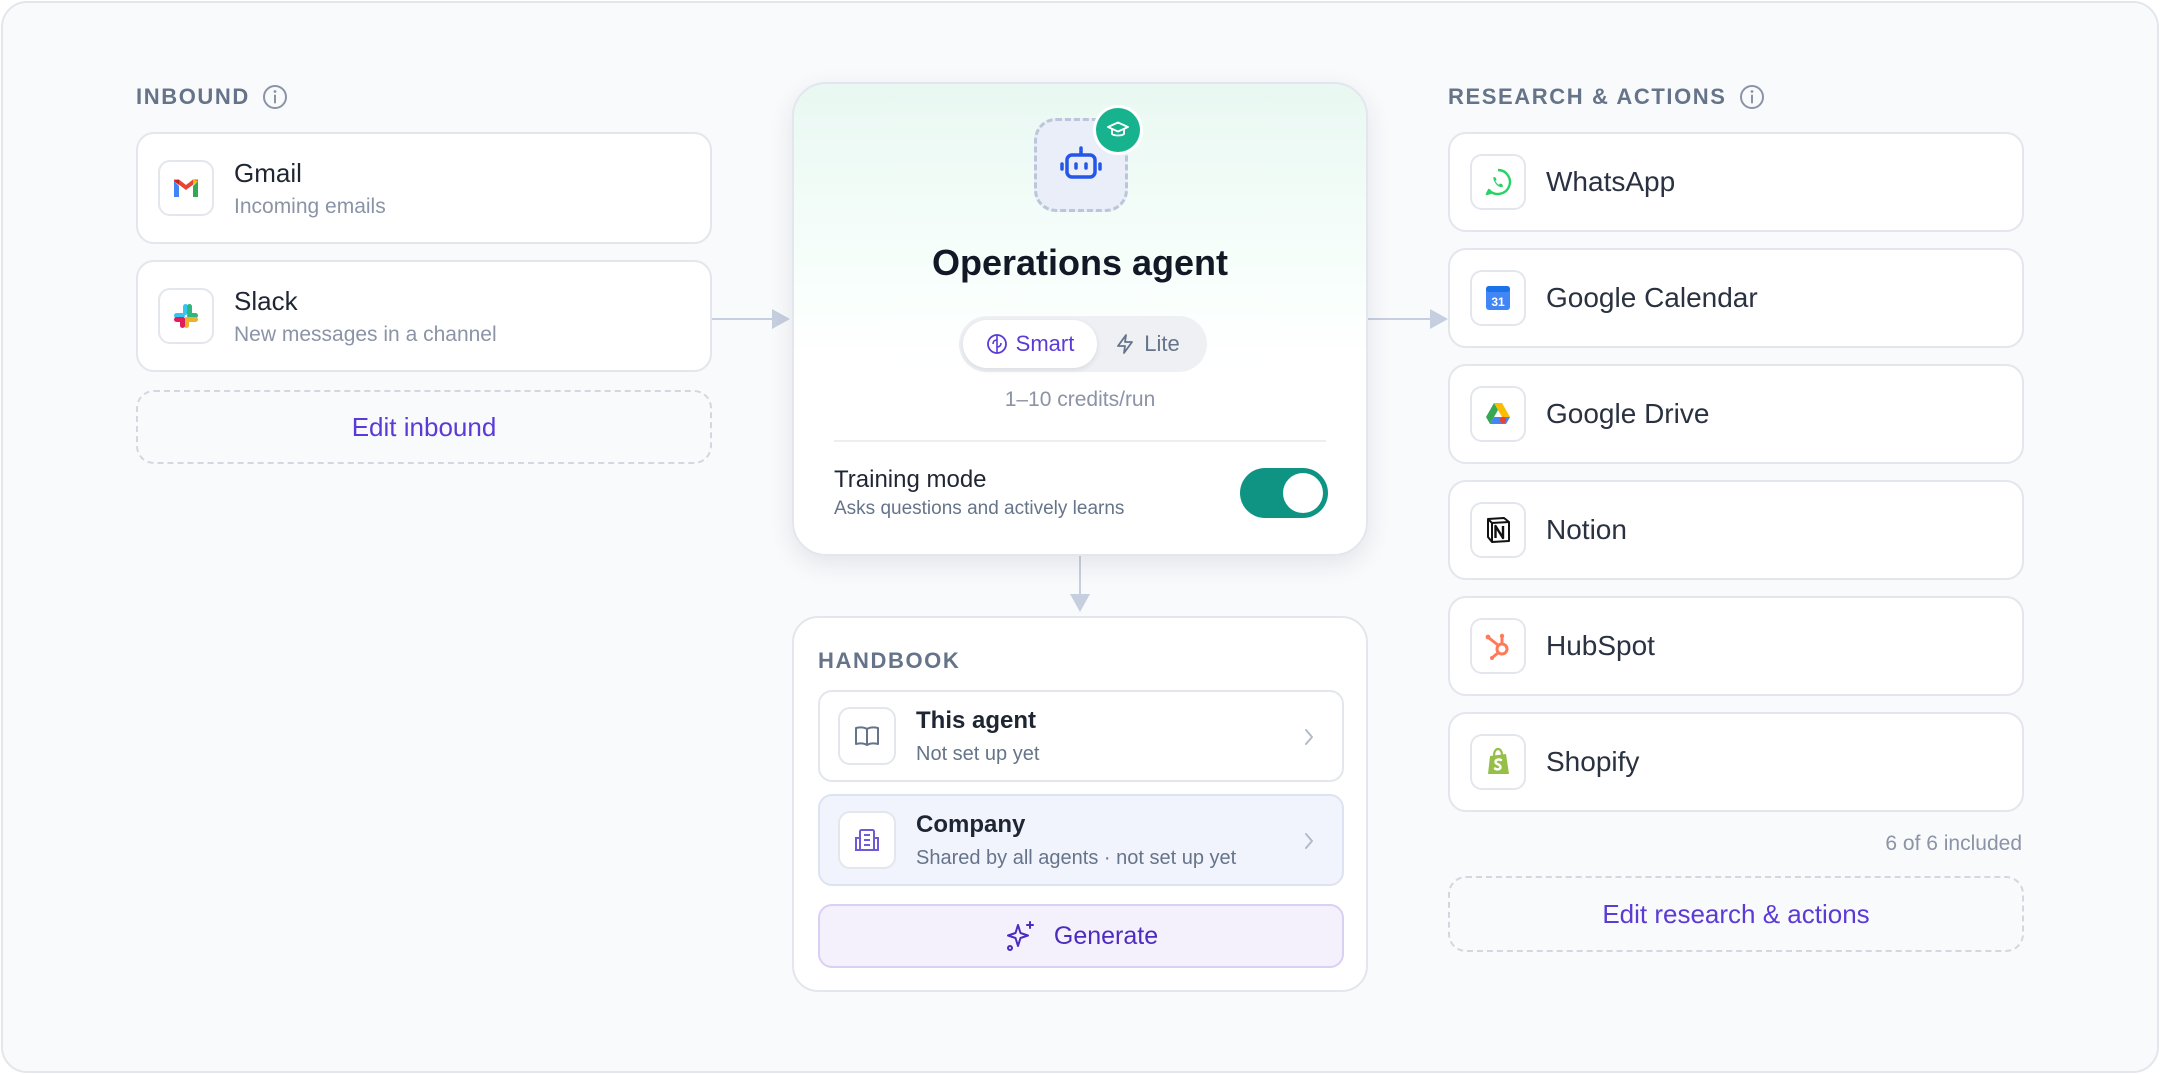  Describe the element at coordinates (1736, 414) in the screenshot. I see `action-card-google-drive: Google Drive` at that location.